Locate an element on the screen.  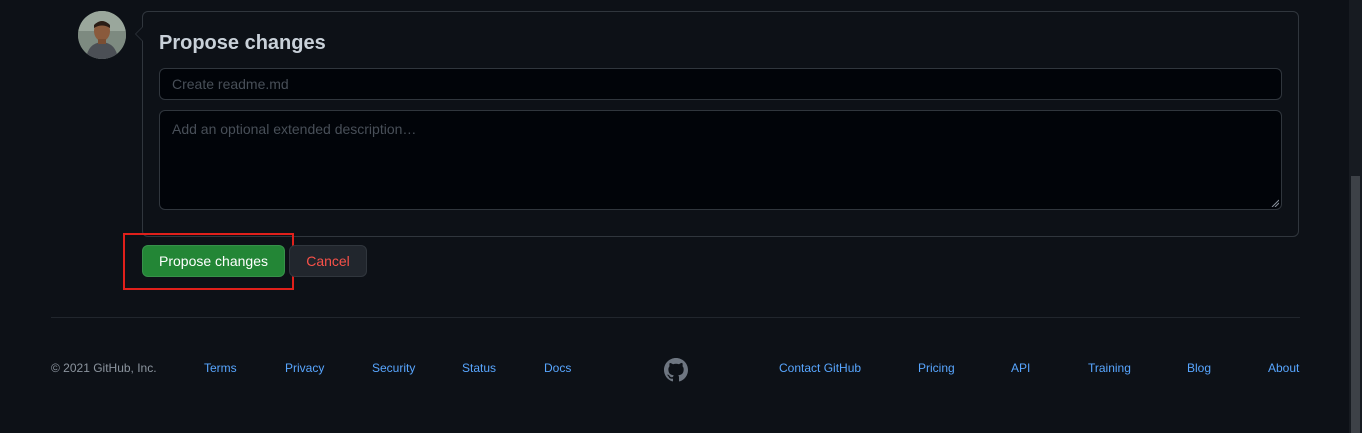
propose-changes-button: Propose changes is located at coordinates (213, 261).